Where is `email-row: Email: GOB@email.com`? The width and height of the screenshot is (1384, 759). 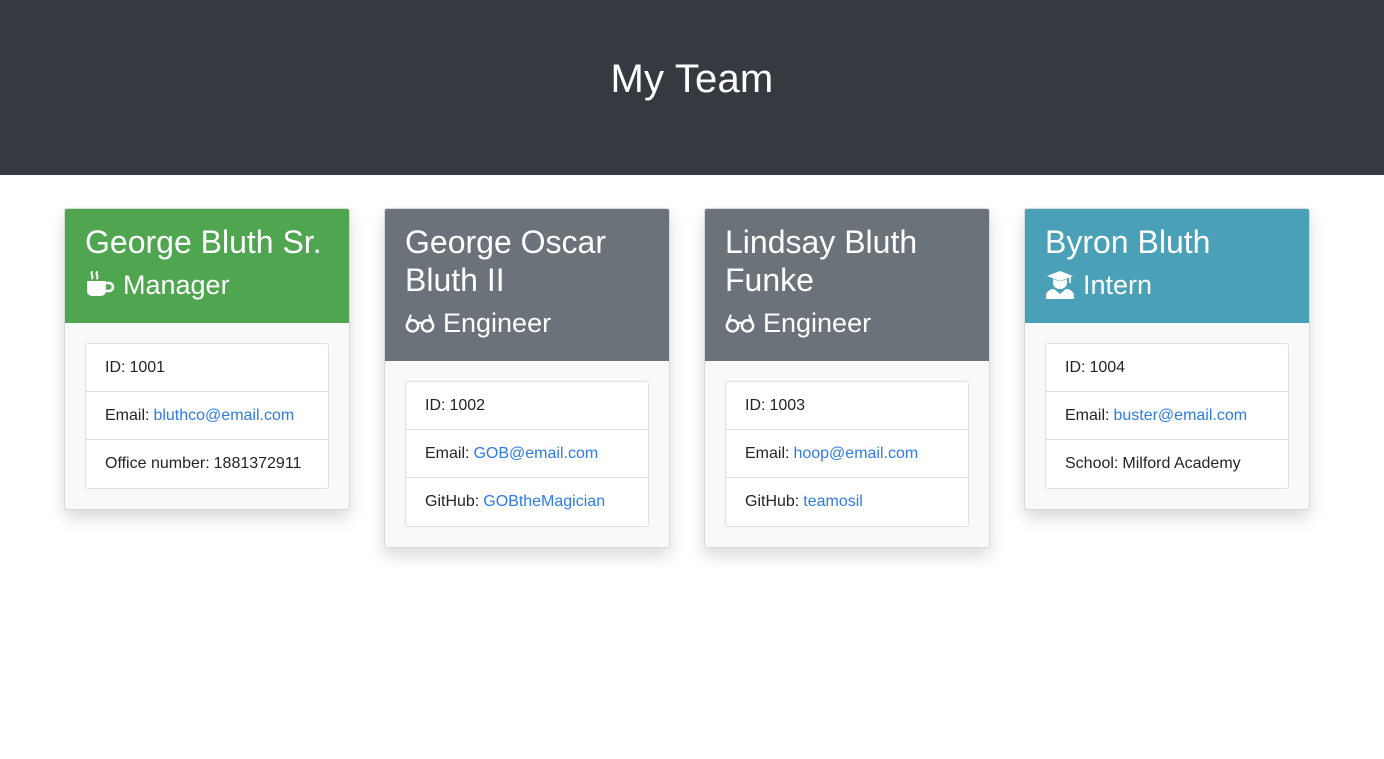 email-row: Email: GOB@email.com is located at coordinates (527, 454).